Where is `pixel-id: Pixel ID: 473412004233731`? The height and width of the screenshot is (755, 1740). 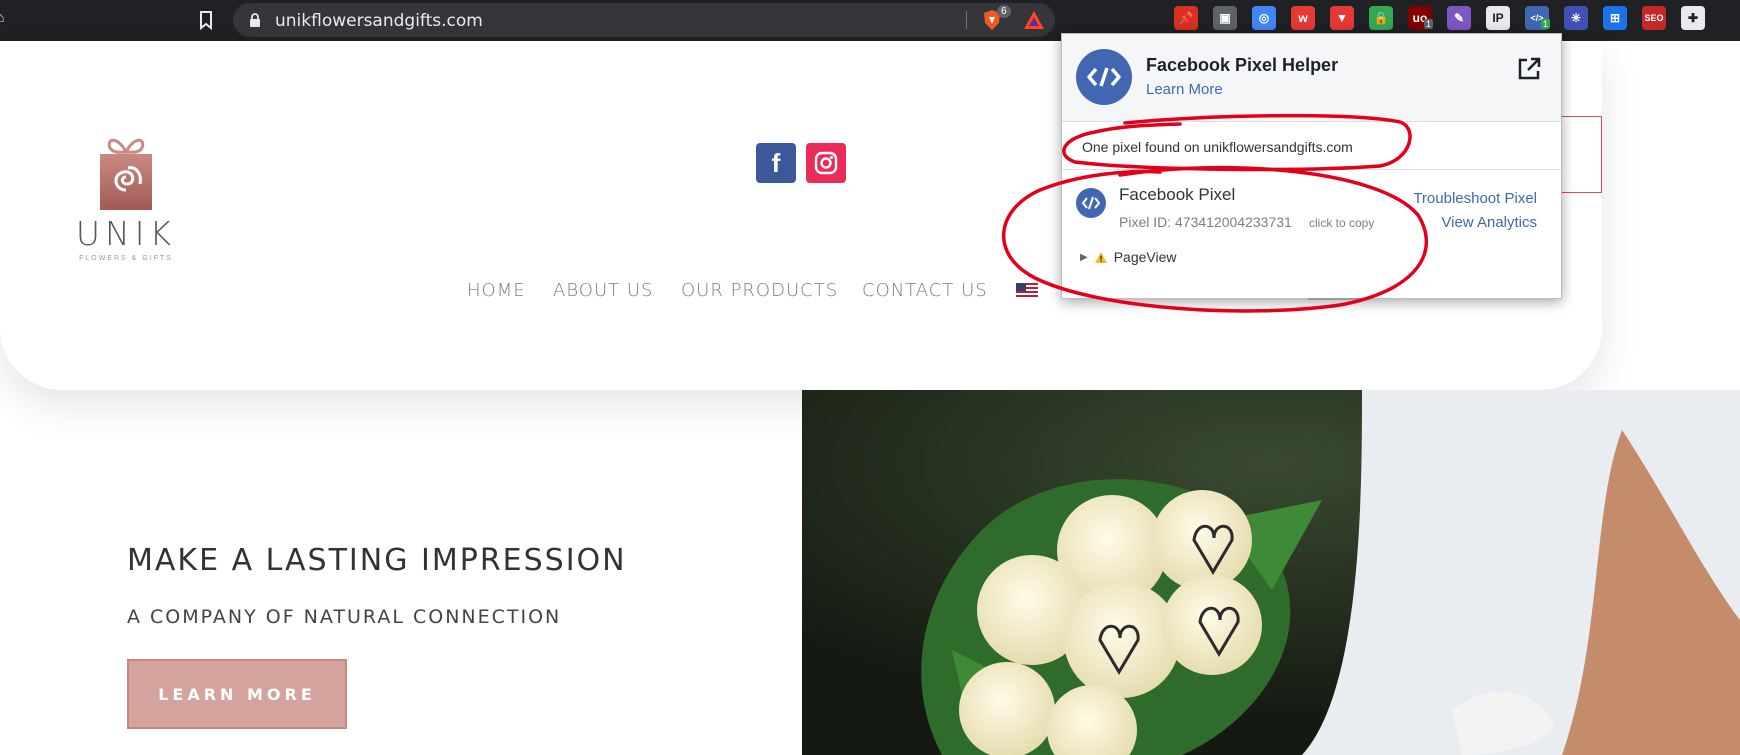 pixel-id: Pixel ID: 473412004233731 is located at coordinates (1205, 222).